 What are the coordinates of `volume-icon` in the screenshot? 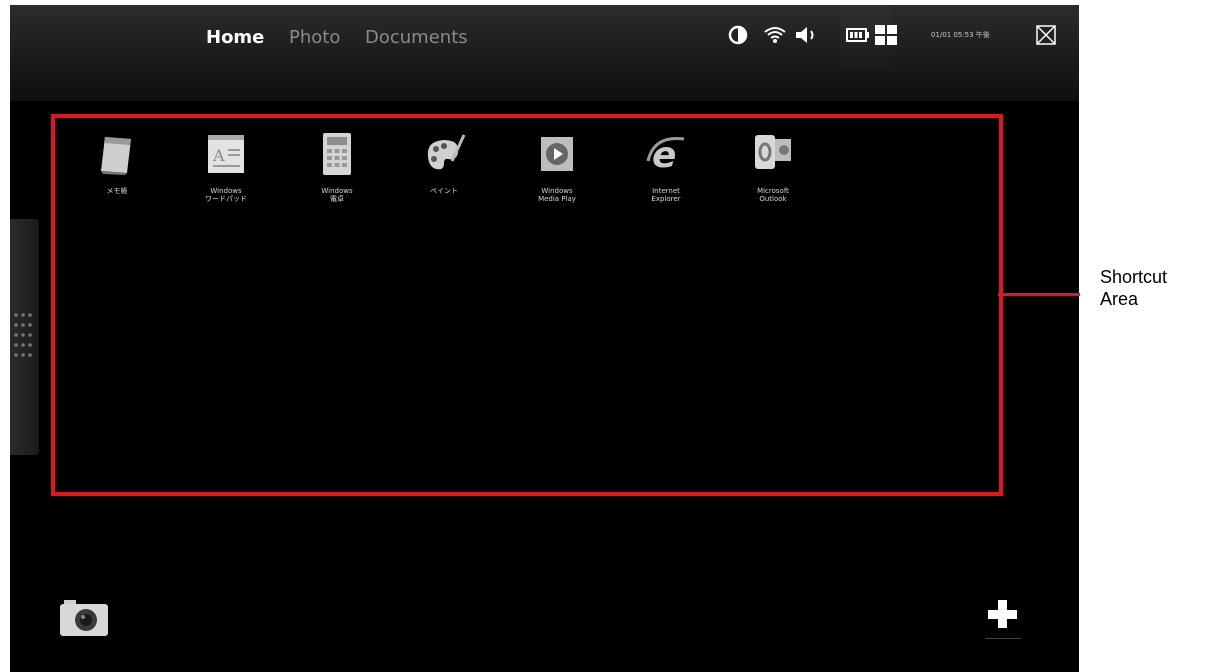 It's located at (806, 35).